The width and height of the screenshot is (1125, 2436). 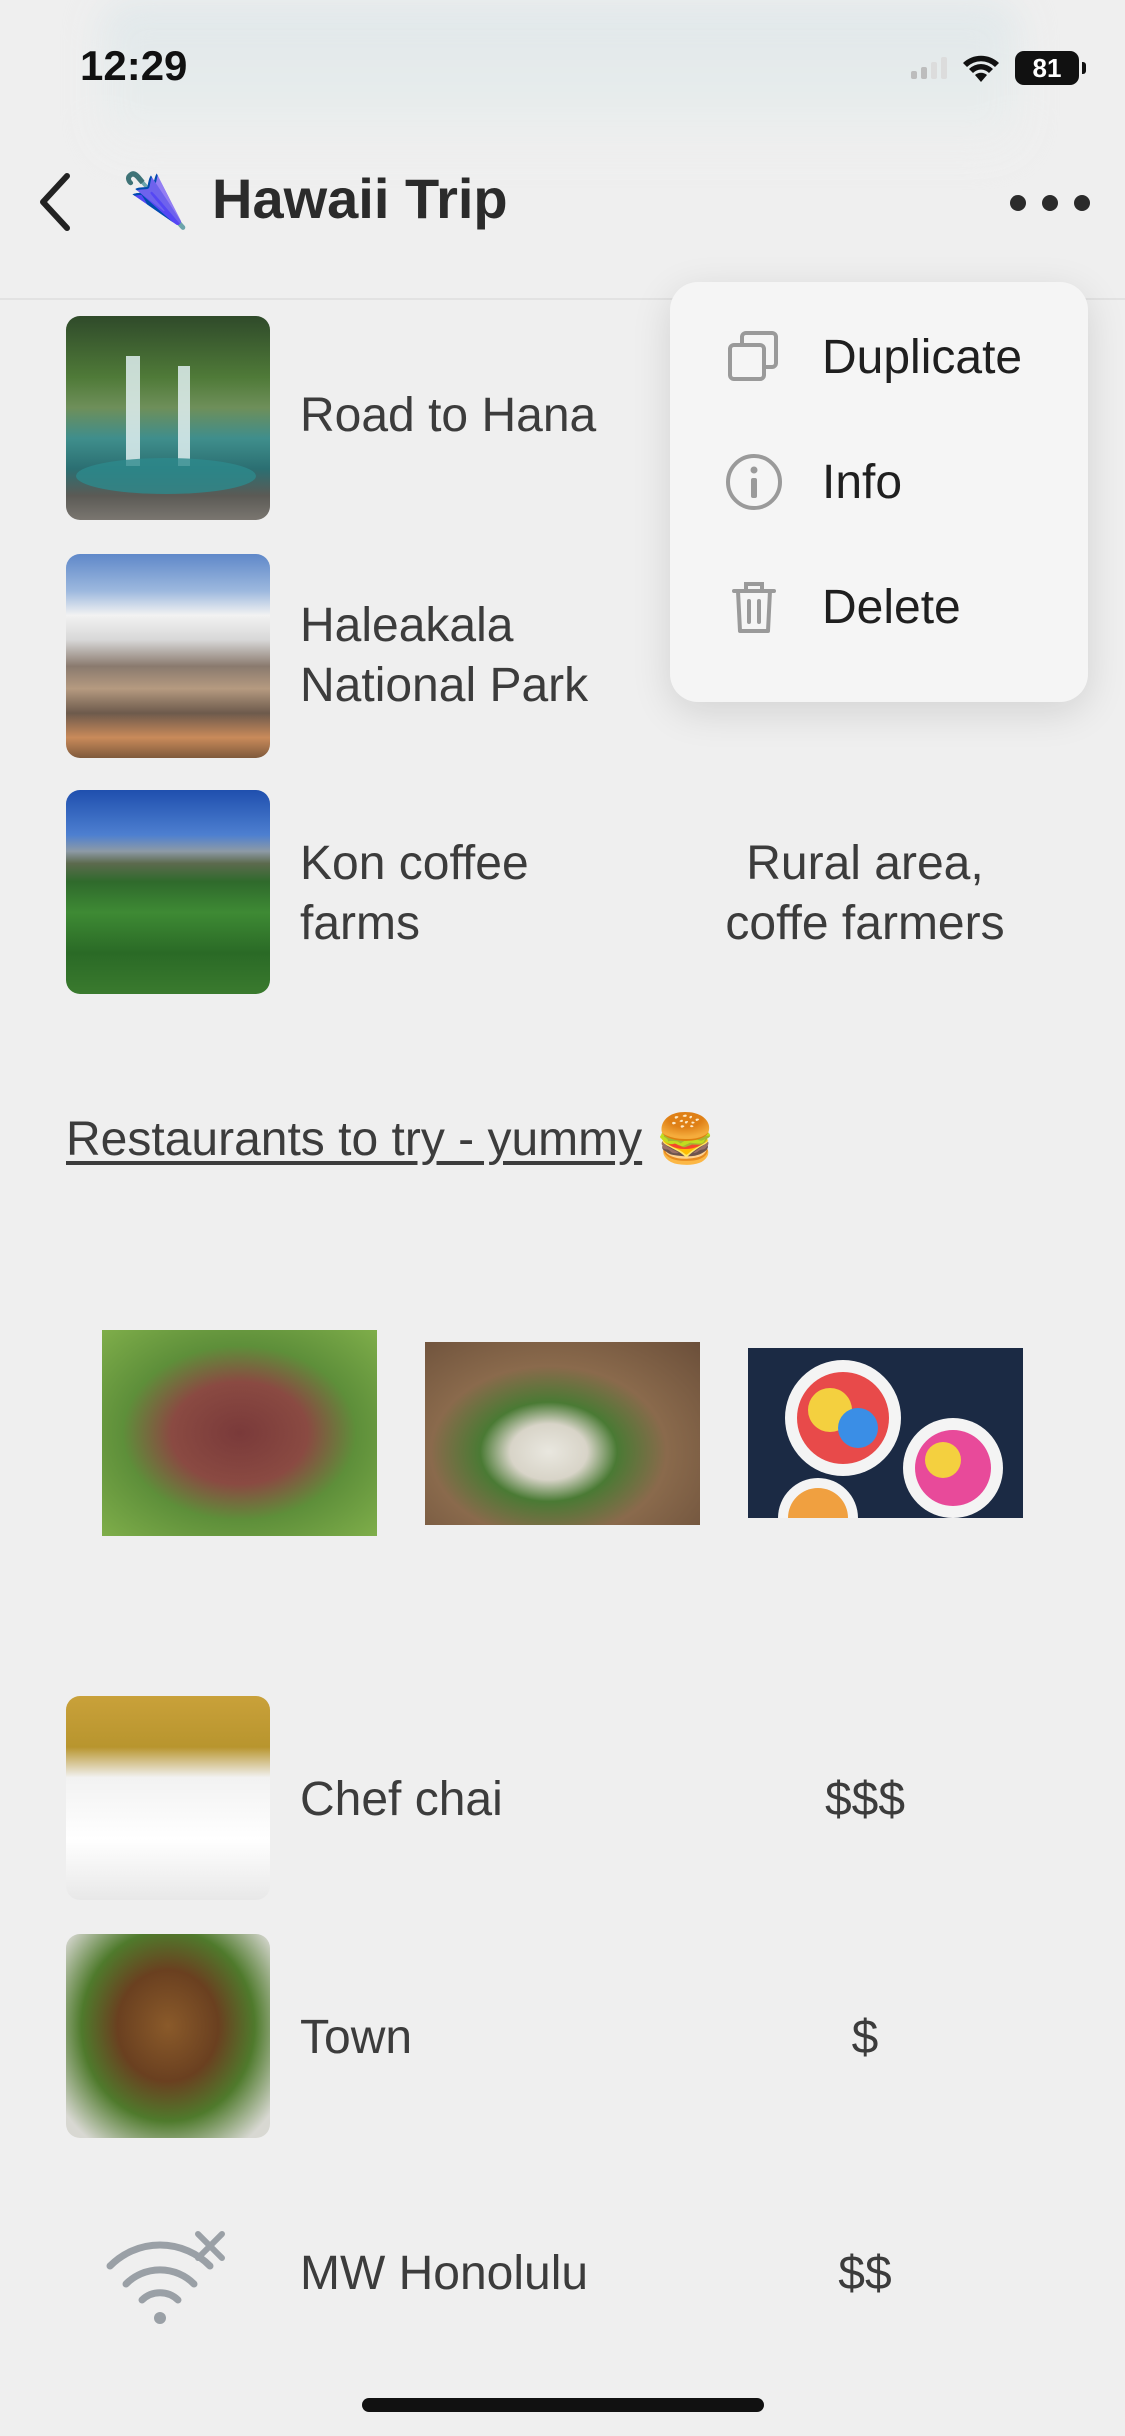 I want to click on list-item-name: Kon coffee farms, so click(x=414, y=893).